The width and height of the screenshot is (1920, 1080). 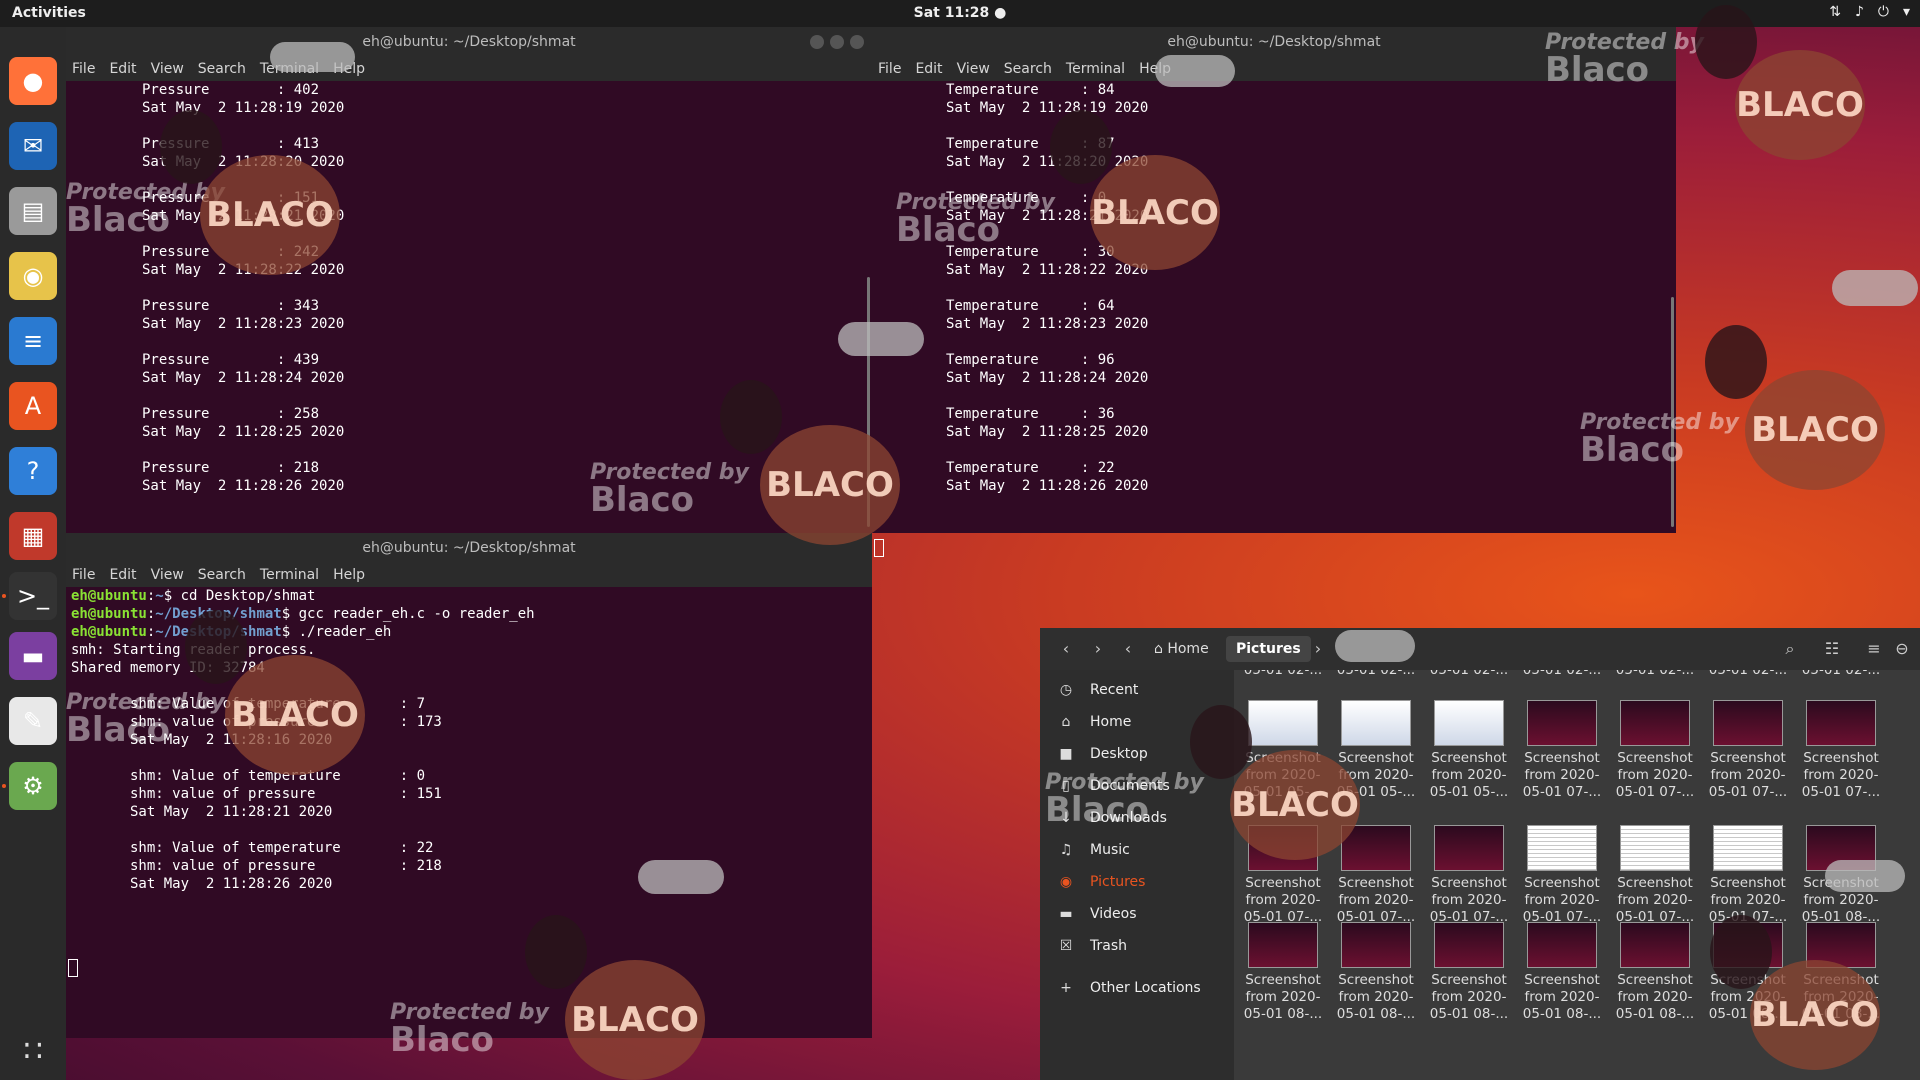 What do you see at coordinates (1137, 946) in the screenshot?
I see `sidebar-item-trash: ☒ Trash` at bounding box center [1137, 946].